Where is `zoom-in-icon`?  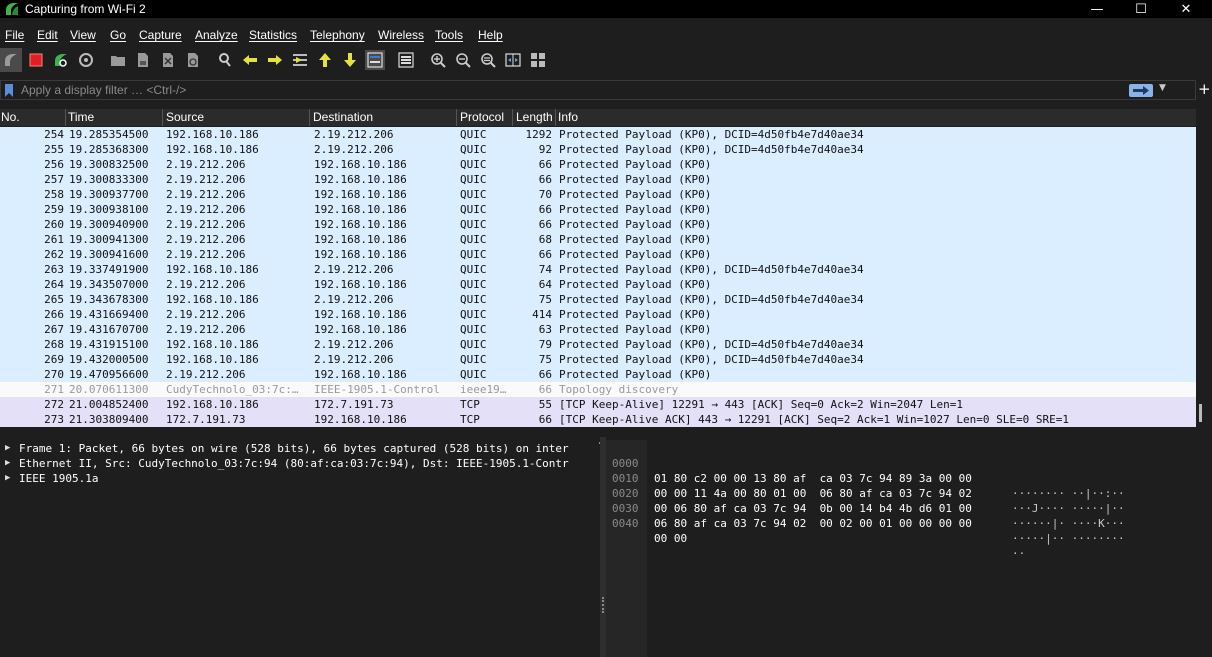 zoom-in-icon is located at coordinates (438, 60).